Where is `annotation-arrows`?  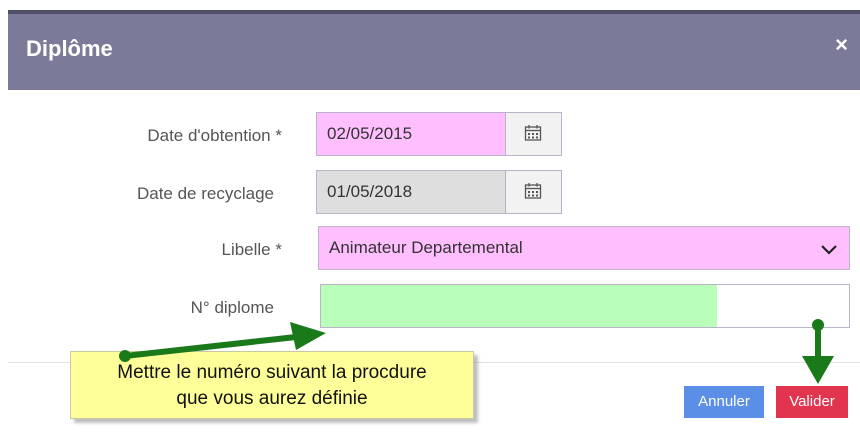
annotation-arrows is located at coordinates (476, 351).